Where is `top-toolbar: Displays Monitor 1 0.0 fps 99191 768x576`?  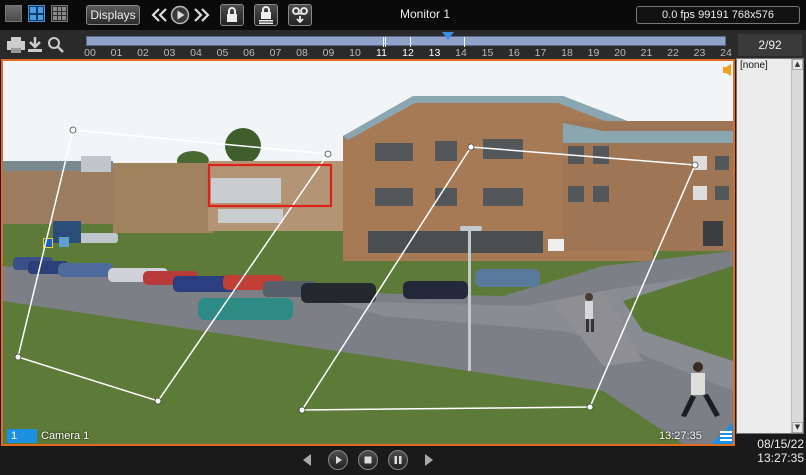
top-toolbar: Displays Monitor 1 0.0 fps 99191 768x576 is located at coordinates (403, 15).